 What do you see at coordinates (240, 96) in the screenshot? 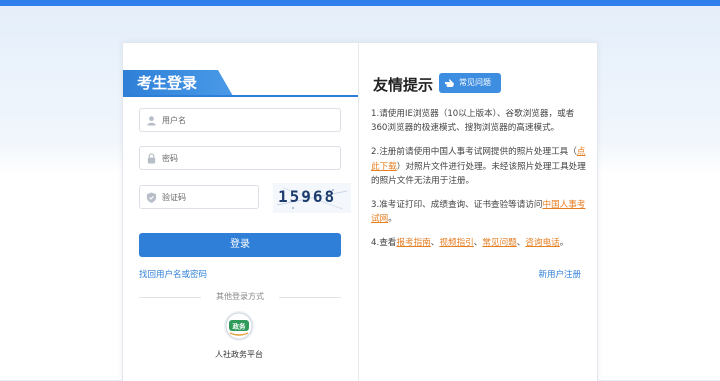
I see `login-tab-underline` at bounding box center [240, 96].